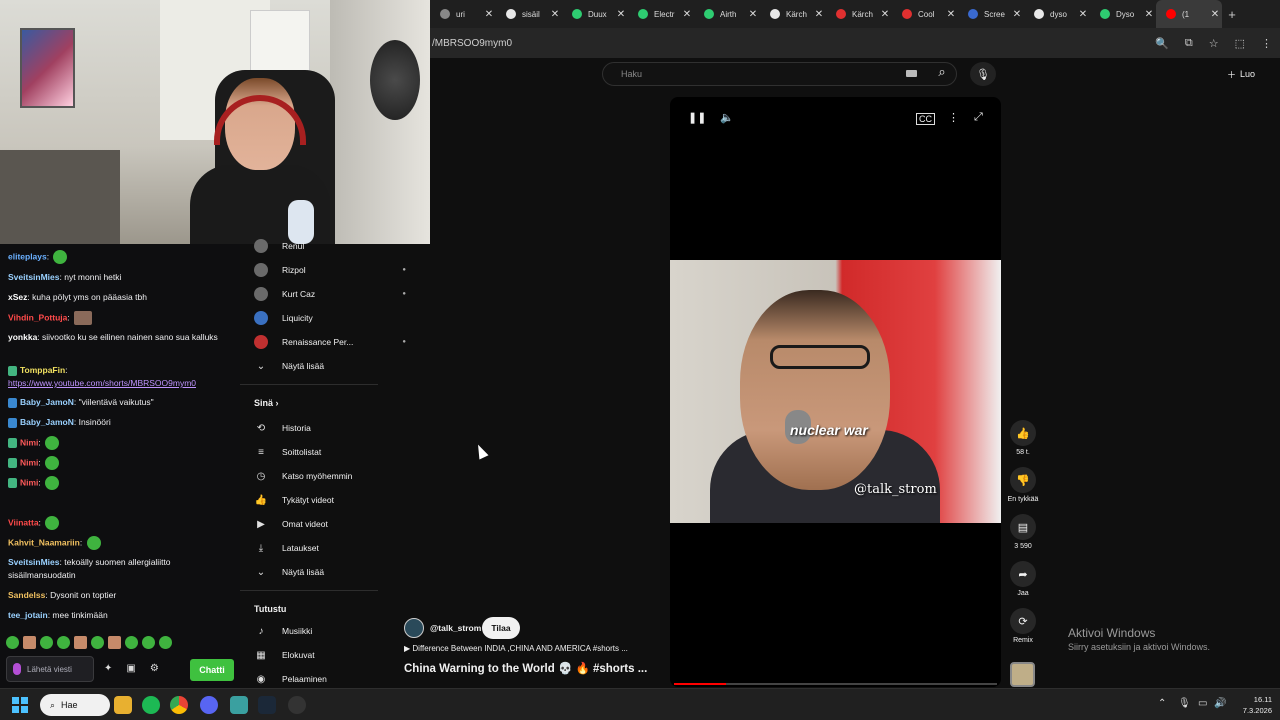 The height and width of the screenshot is (720, 1280). I want to click on chat-username: Kahvit_Naamariin, so click(44, 542).